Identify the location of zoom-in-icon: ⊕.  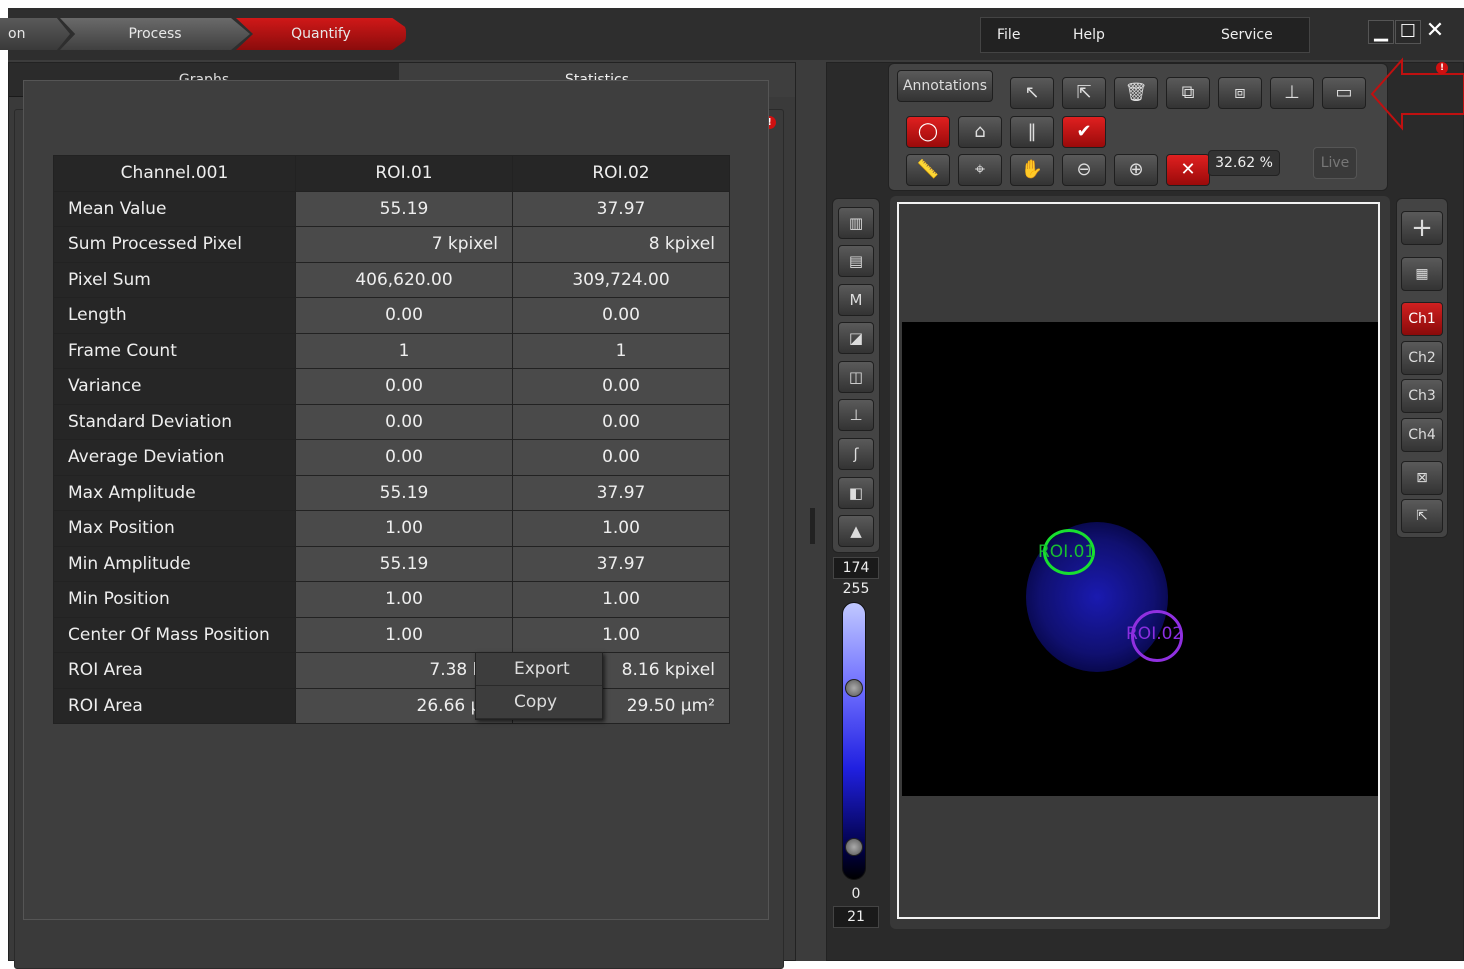
(1136, 170).